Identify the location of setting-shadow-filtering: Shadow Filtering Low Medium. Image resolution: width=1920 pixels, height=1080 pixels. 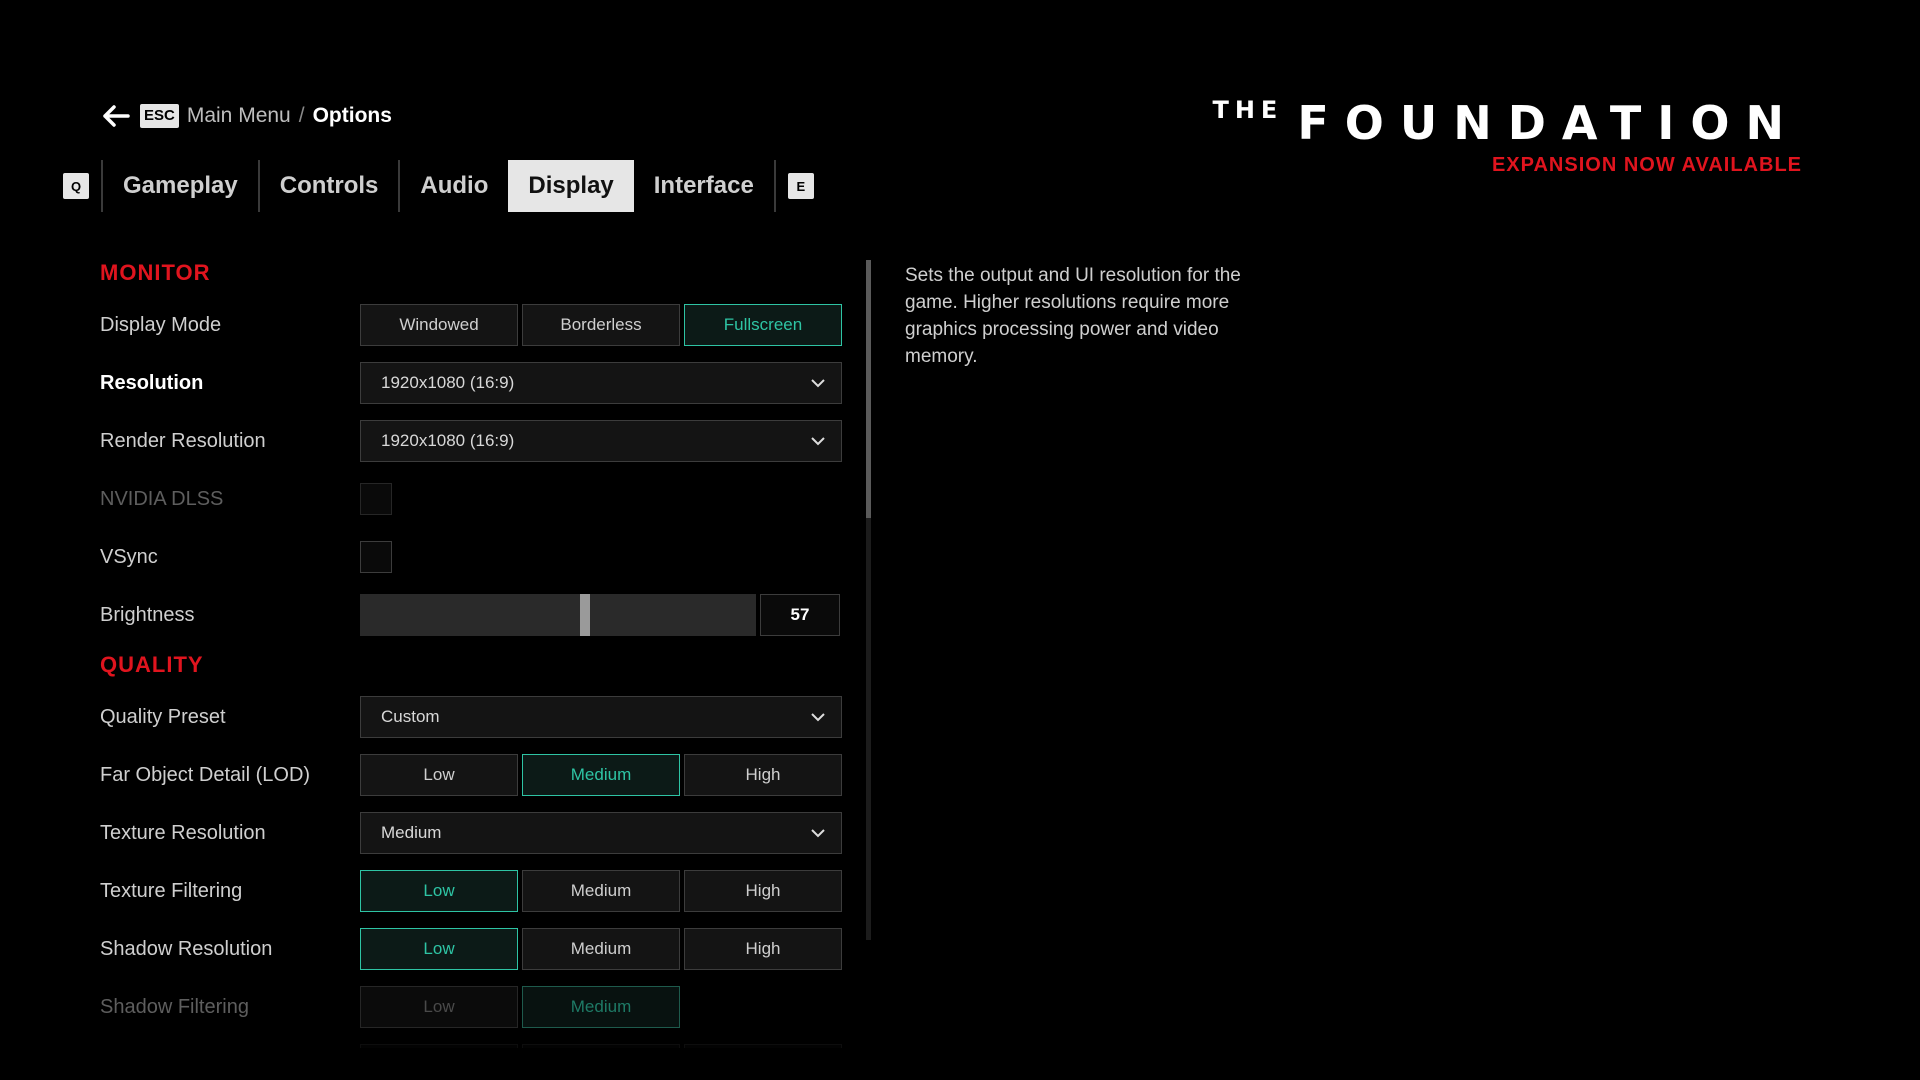
(475, 1007).